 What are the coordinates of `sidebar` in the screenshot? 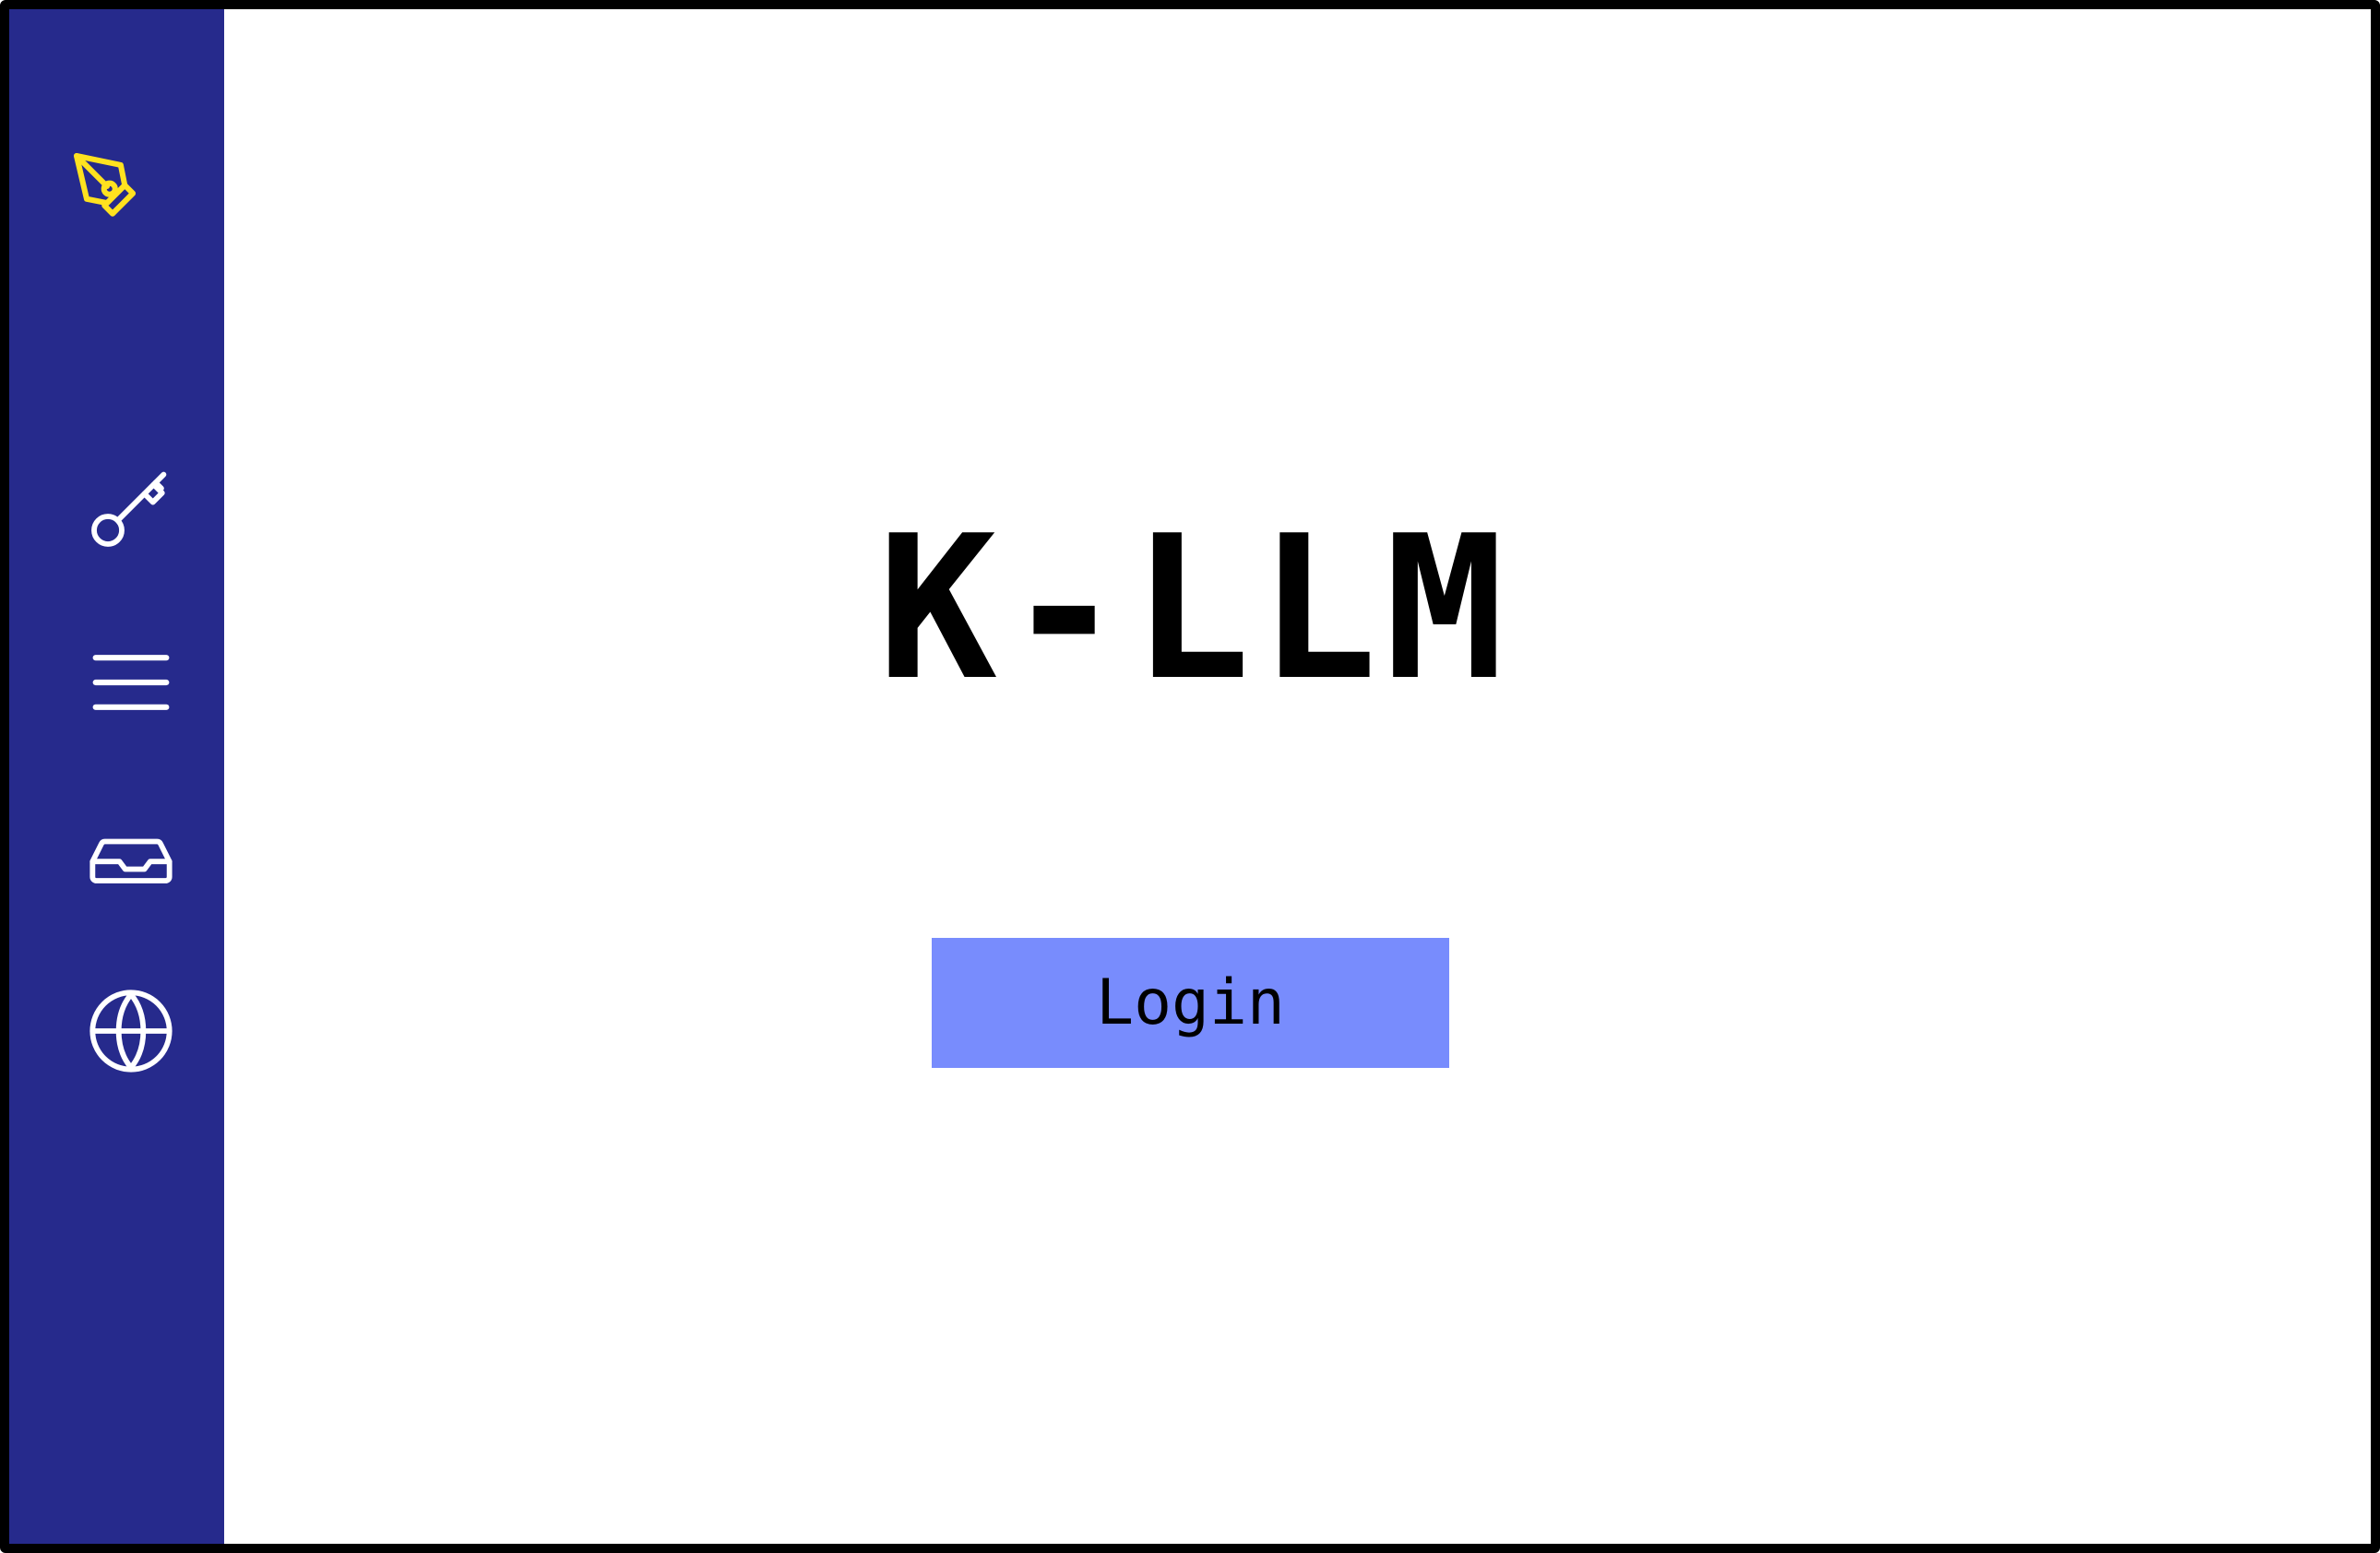 It's located at (116, 776).